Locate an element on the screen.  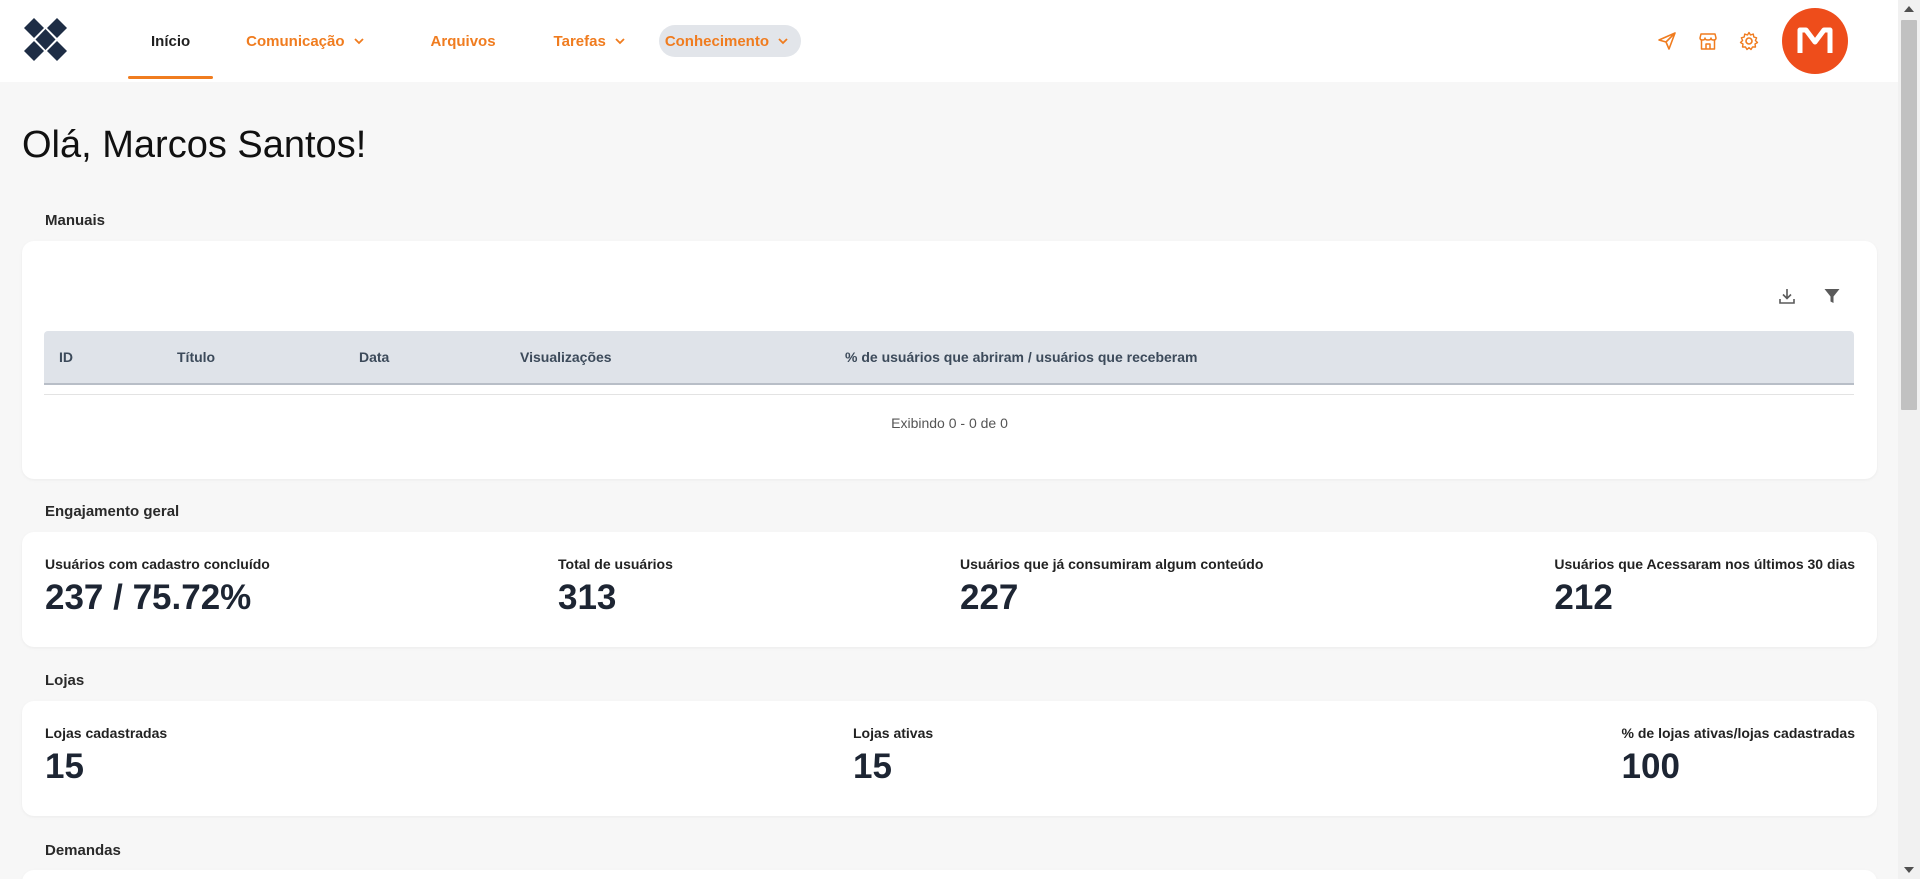
filter-icon is located at coordinates (1832, 296).